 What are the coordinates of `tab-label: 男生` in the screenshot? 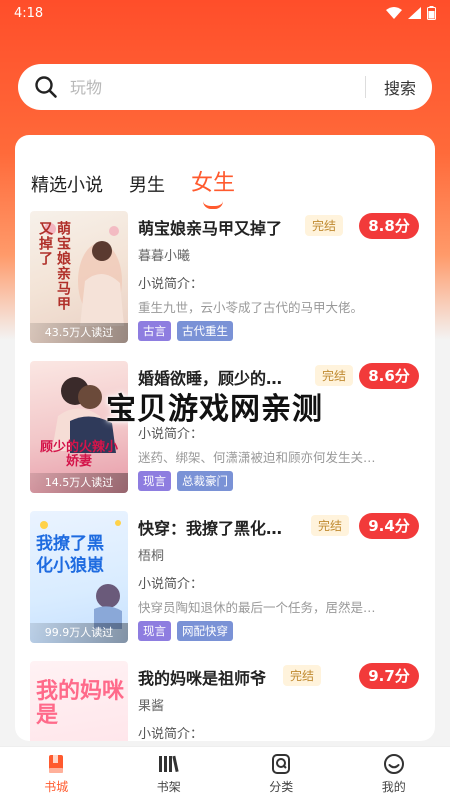 It's located at (147, 185).